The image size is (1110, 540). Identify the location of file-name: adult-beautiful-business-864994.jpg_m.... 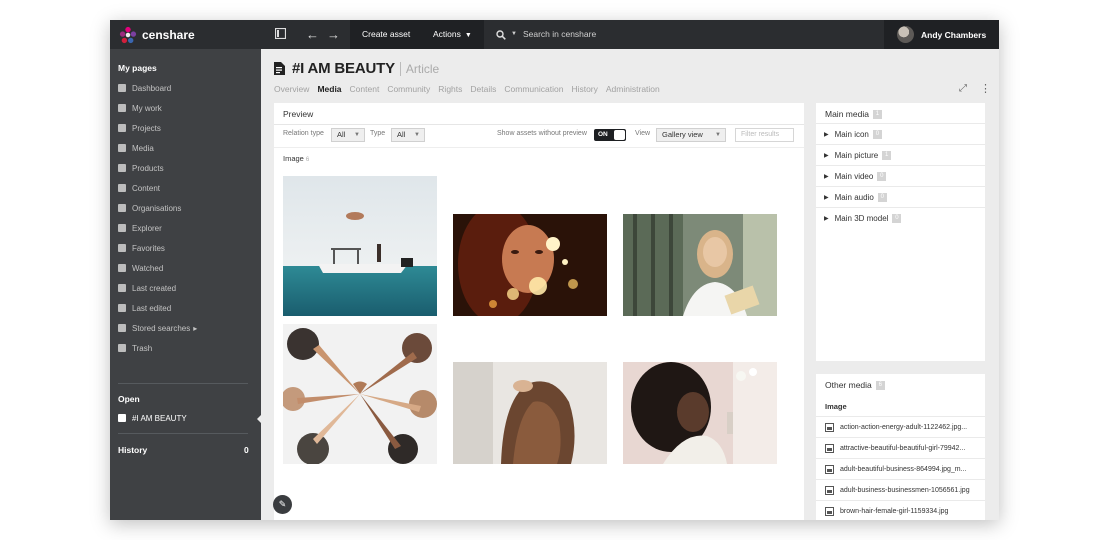
(903, 469).